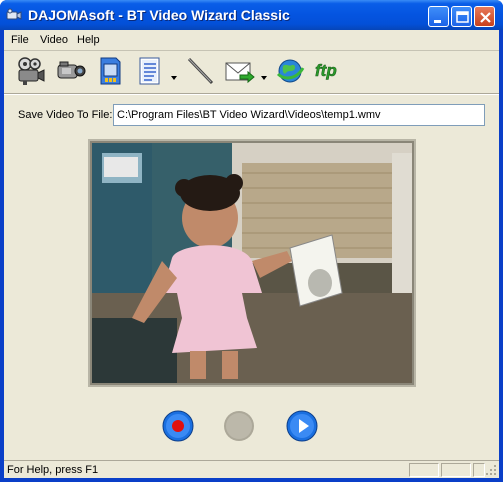 Image resolution: width=503 pixels, height=482 pixels. I want to click on maximize-button, so click(461, 16).